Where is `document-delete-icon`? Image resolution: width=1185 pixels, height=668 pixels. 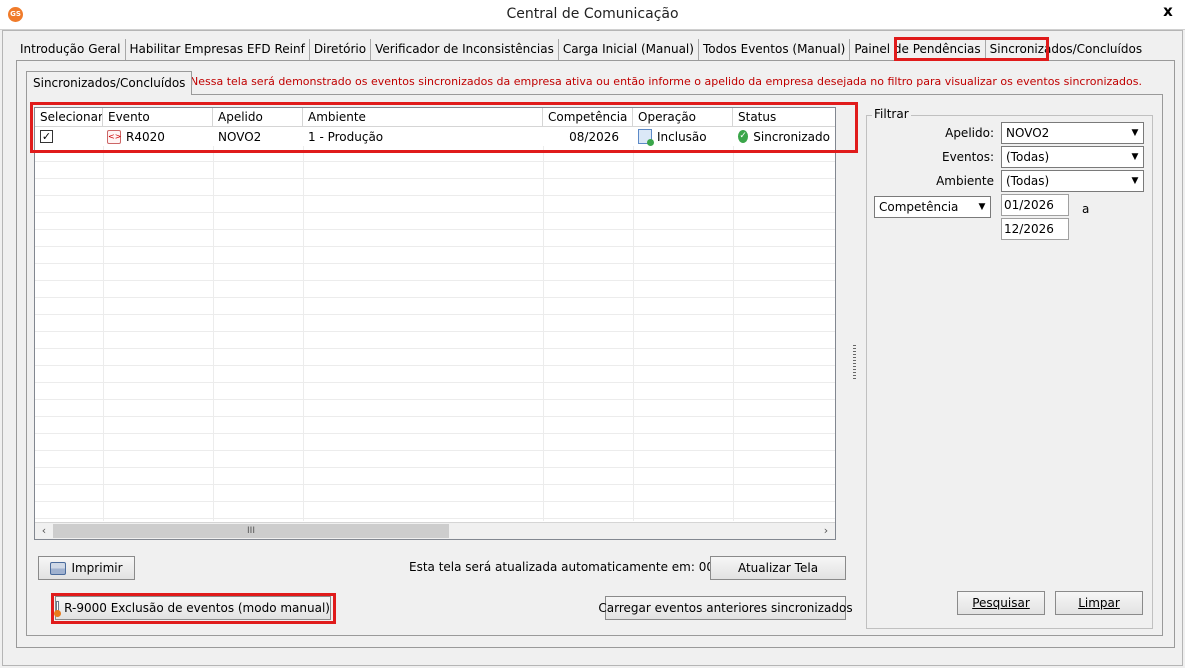
document-delete-icon is located at coordinates (58, 608).